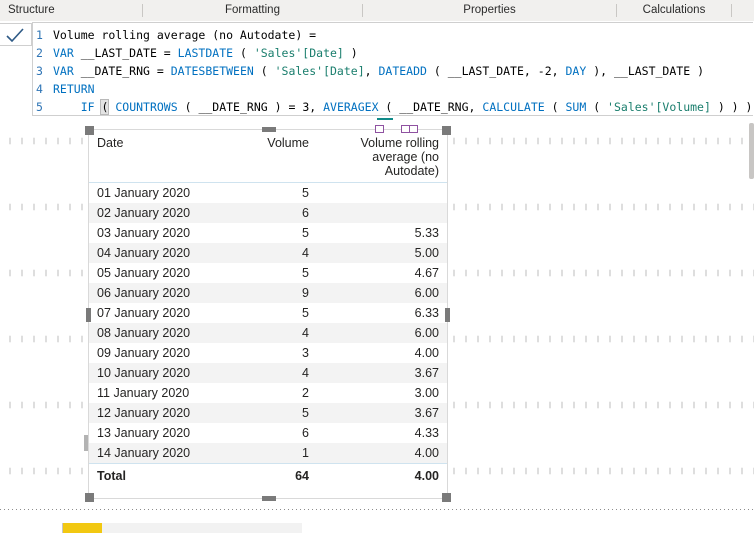  I want to click on table-row: 02 January 2020 6, so click(268, 213).